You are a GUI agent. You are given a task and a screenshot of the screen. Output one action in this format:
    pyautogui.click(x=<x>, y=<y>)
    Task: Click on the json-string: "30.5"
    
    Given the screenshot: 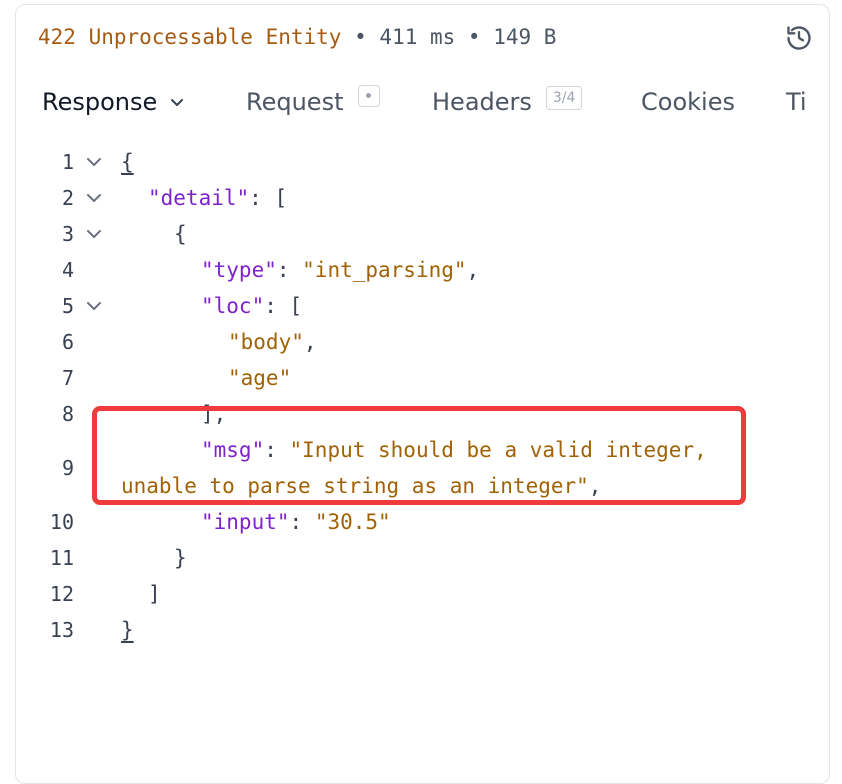 What is the action you would take?
    pyautogui.click(x=352, y=522)
    